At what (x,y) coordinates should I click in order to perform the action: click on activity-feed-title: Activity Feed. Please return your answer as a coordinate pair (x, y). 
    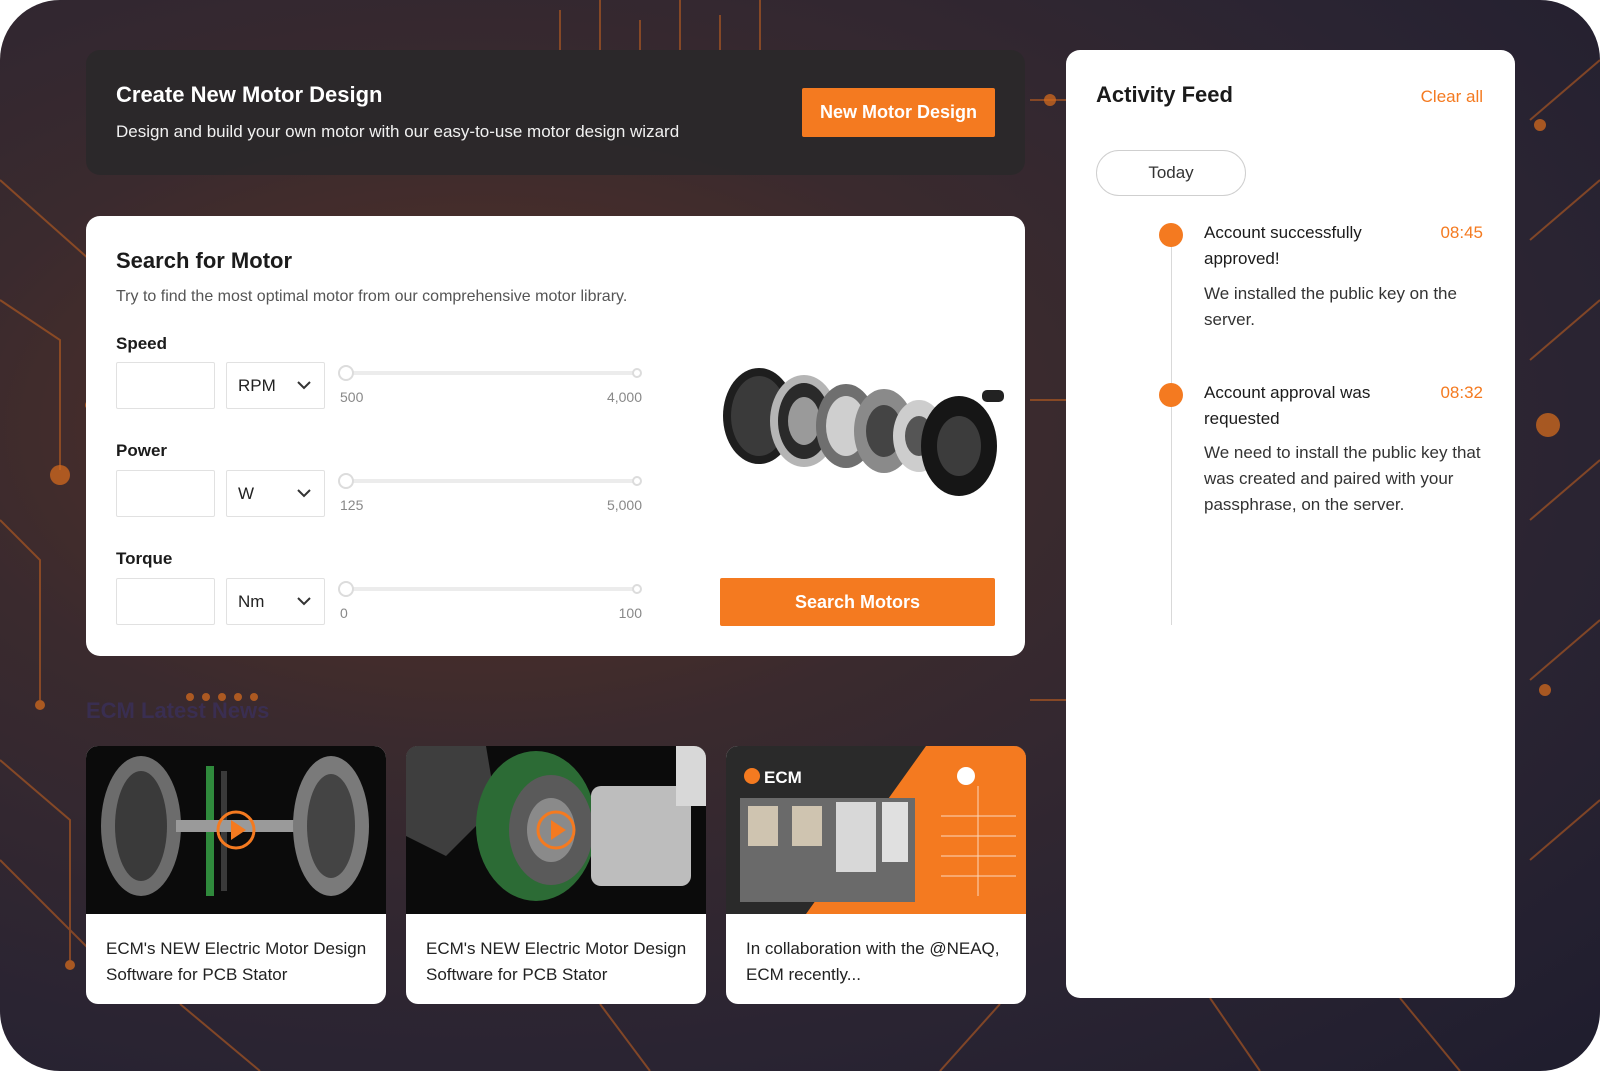
    Looking at the image, I should click on (1164, 94).